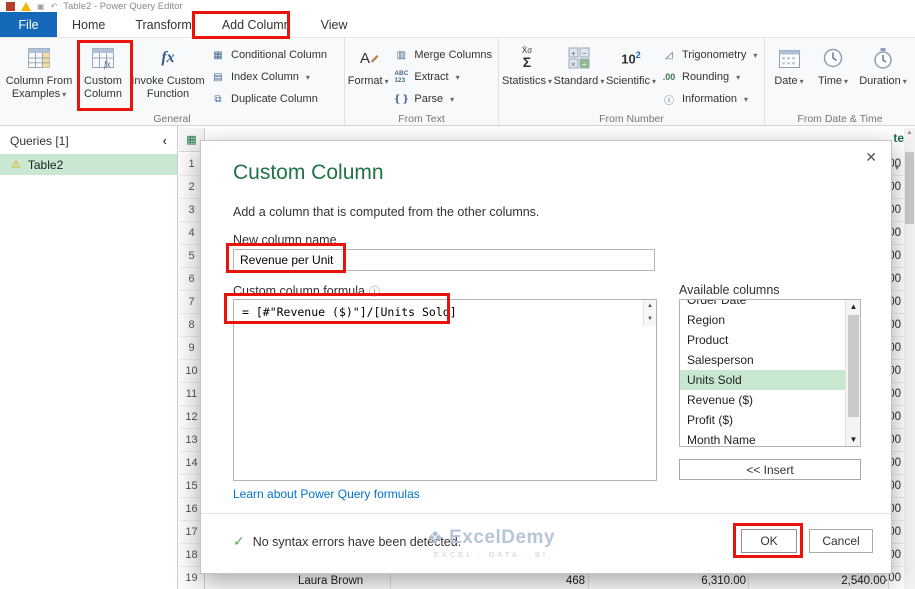  What do you see at coordinates (762, 305) in the screenshot?
I see `available-column-item: Order Date` at bounding box center [762, 305].